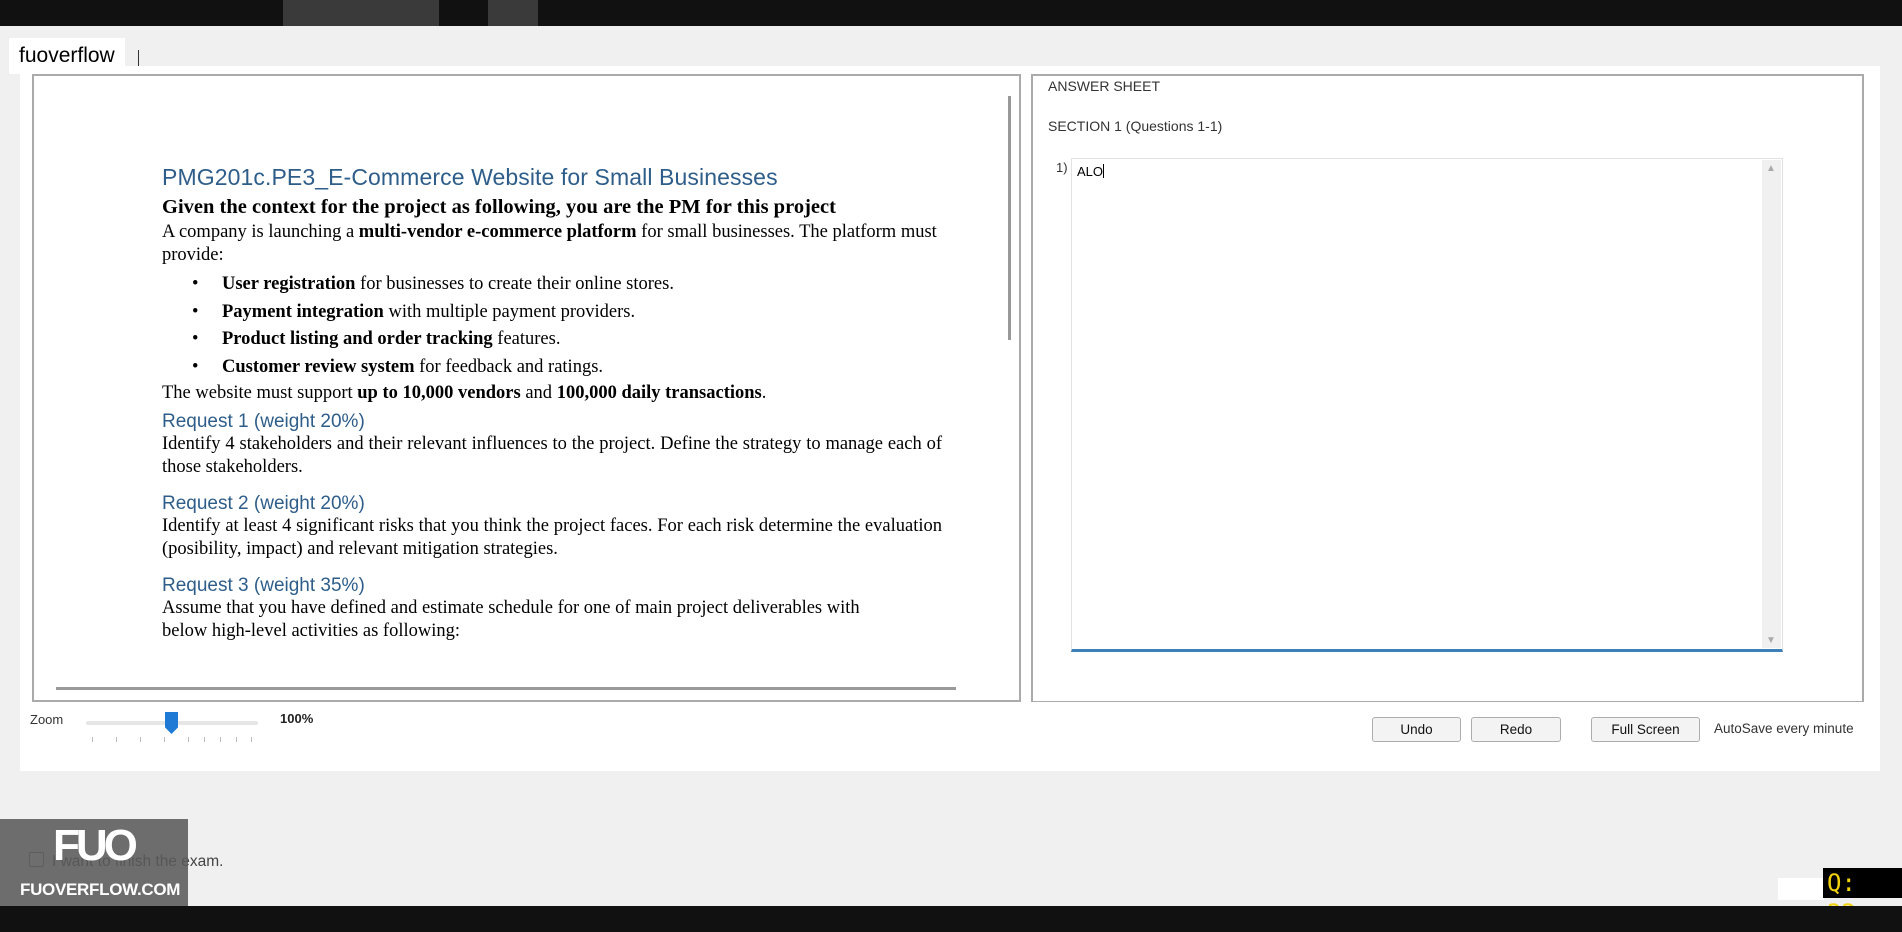 The width and height of the screenshot is (1902, 932). I want to click on question-counter: Q: 22, so click(1862, 897).